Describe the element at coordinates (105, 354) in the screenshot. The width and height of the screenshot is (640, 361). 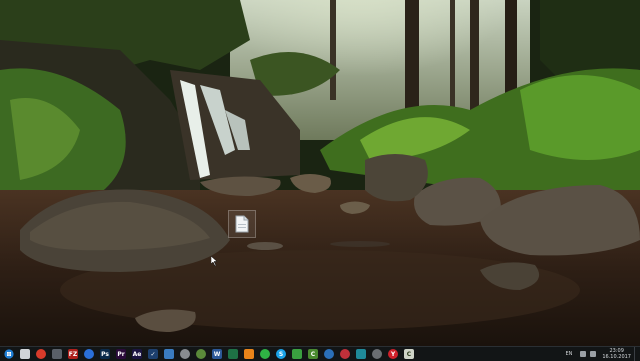
I see `taskbar-icon-photoshop: Ps` at that location.